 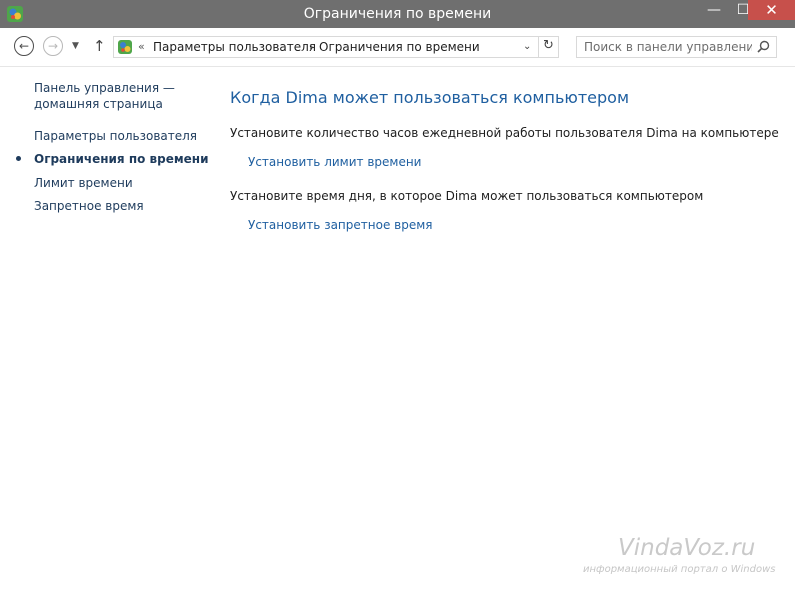 I want to click on title-bar: Ограничения по времени — ☐ ✕, so click(x=397, y=14).